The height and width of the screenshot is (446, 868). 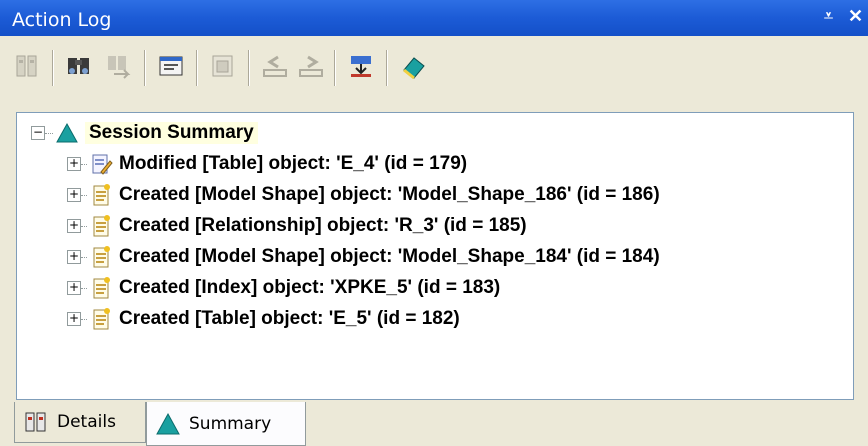 What do you see at coordinates (79, 66) in the screenshot?
I see `find-icon` at bounding box center [79, 66].